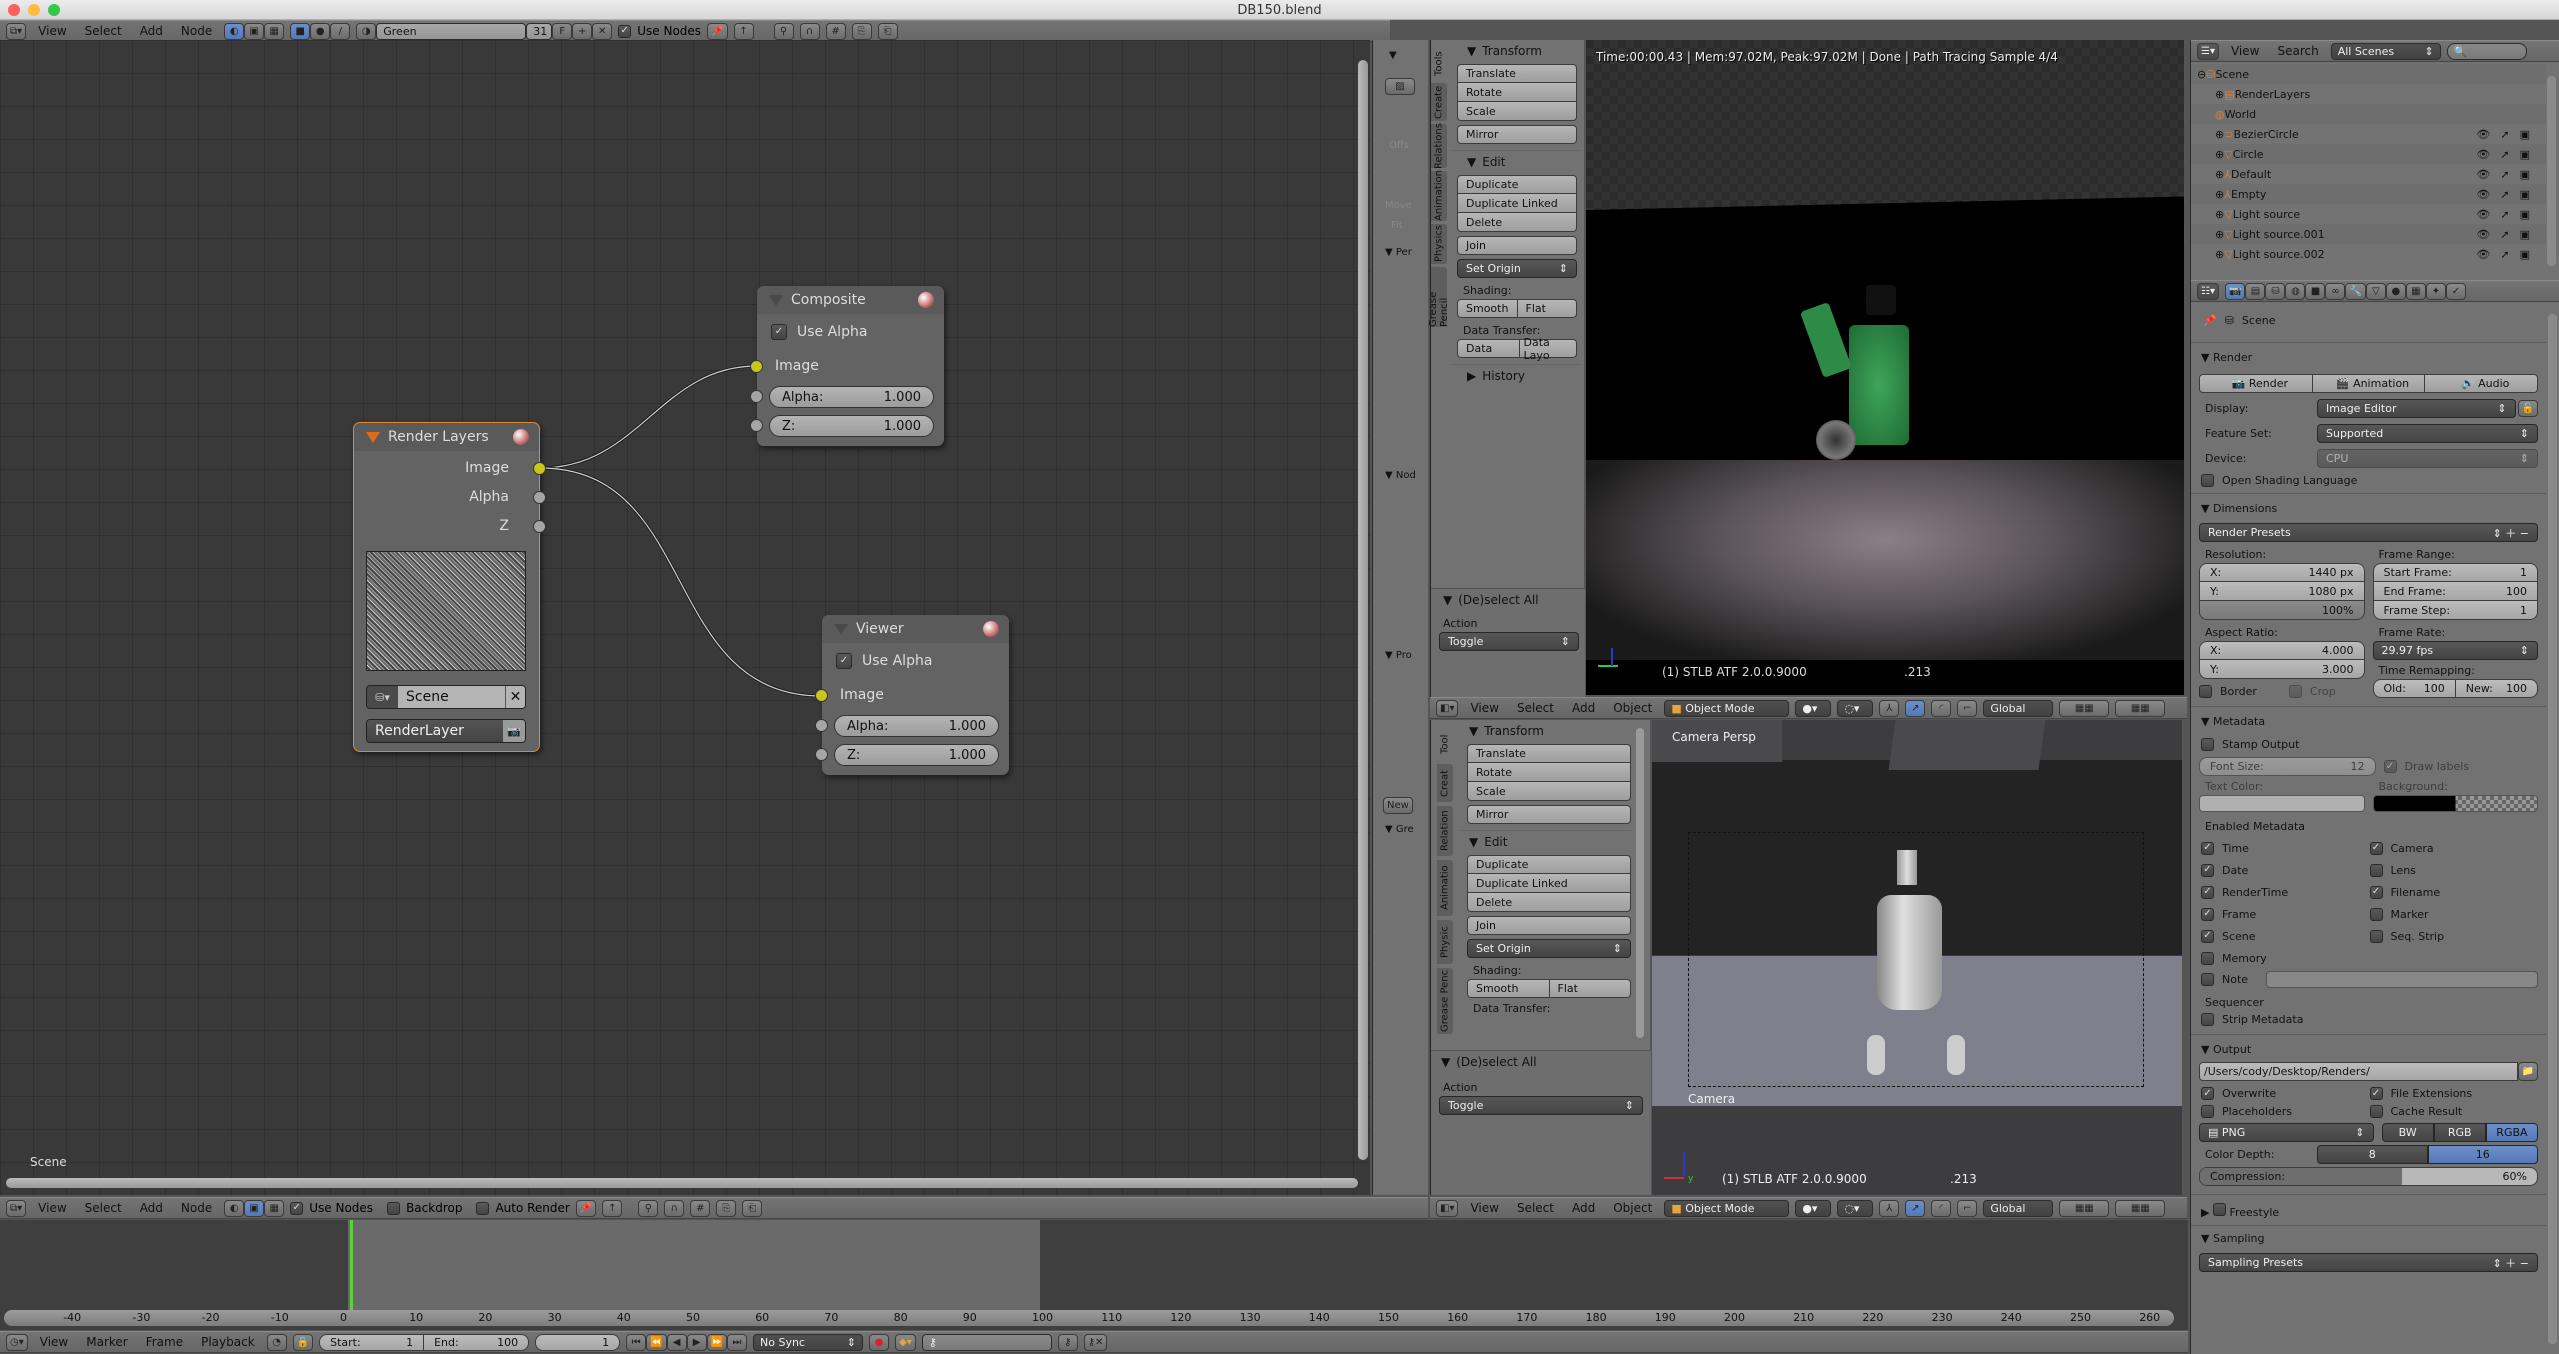 This screenshot has height=1354, width=2559. What do you see at coordinates (2282, 650) in the screenshot?
I see `aspect-x-field: X: 4.000` at bounding box center [2282, 650].